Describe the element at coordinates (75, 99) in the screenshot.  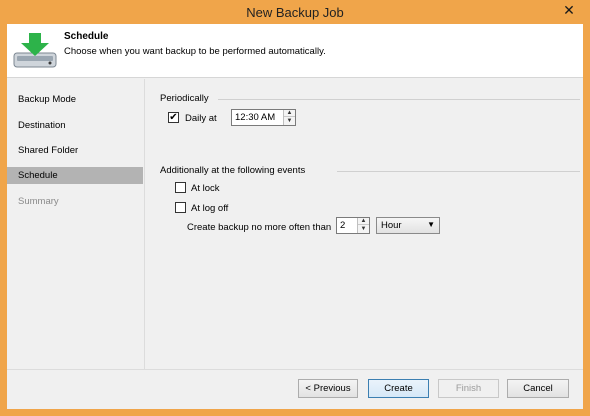
I see `step-backup-mode: Backup Mode` at that location.